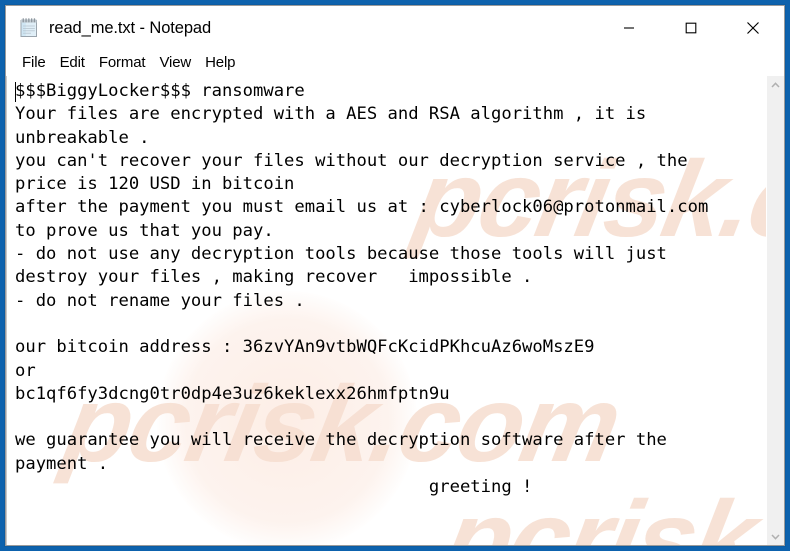 Image resolution: width=790 pixels, height=551 pixels. Describe the element at coordinates (122, 63) in the screenshot. I see `menu-item-format: Format` at that location.